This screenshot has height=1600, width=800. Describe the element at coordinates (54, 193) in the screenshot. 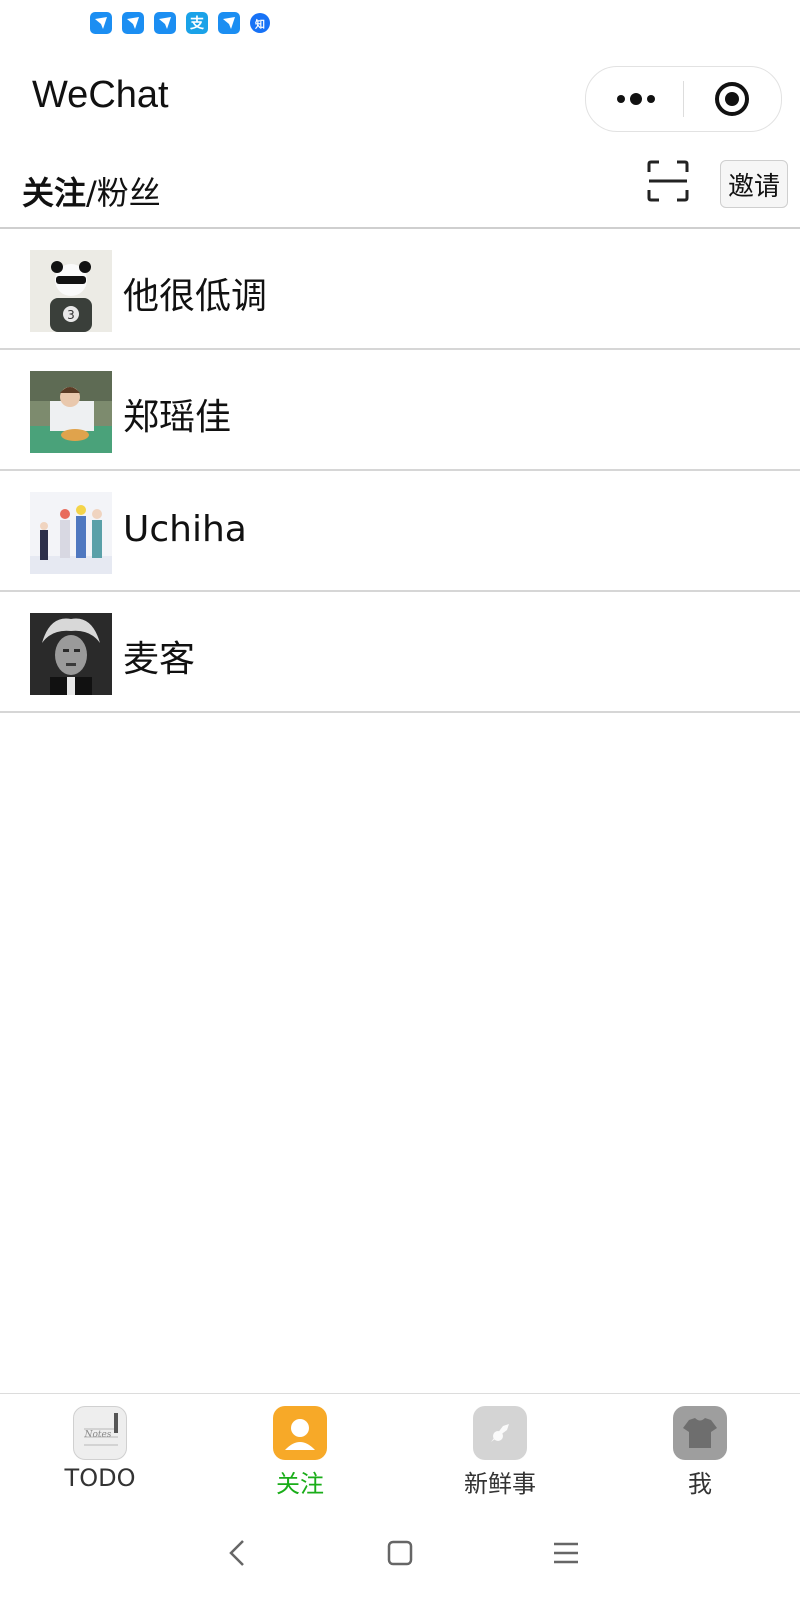

I see `tab-following: 关注` at that location.